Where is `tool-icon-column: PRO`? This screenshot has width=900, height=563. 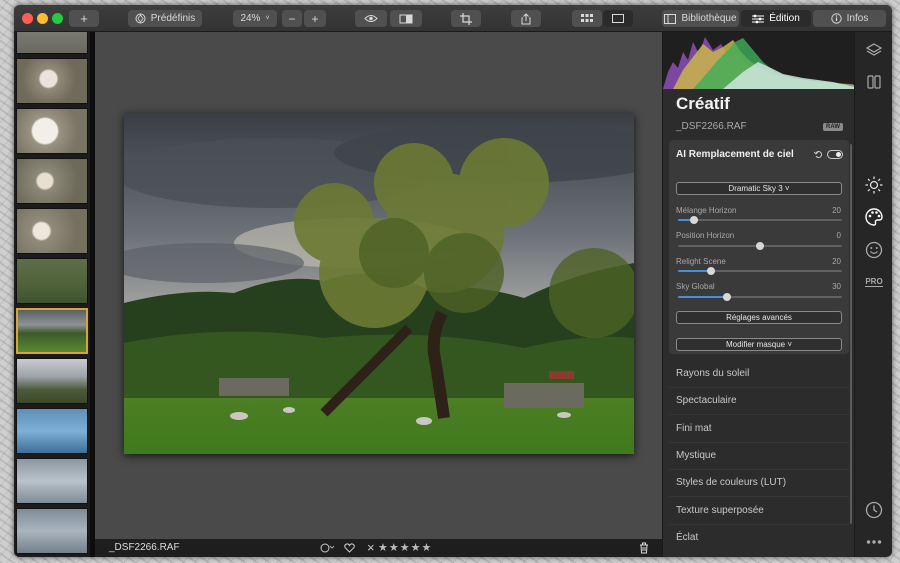
tool-icon-column: PRO is located at coordinates (873, 294).